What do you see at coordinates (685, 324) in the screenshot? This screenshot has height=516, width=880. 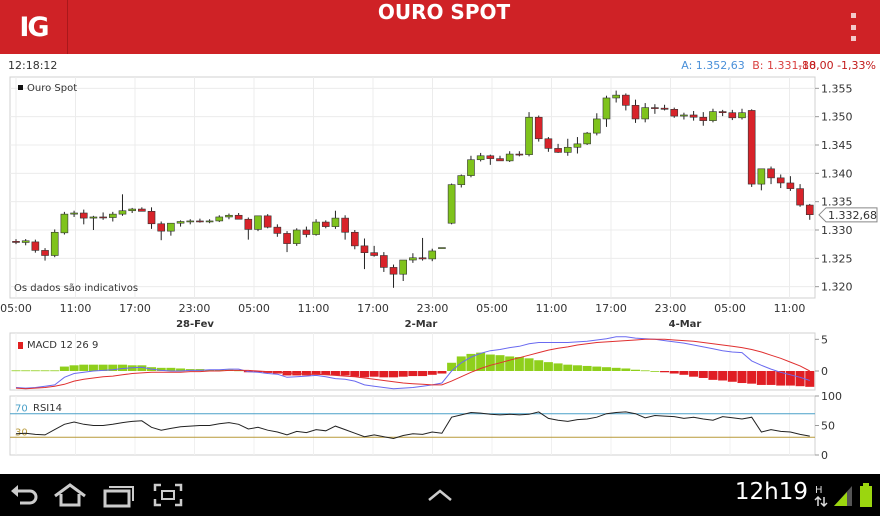 I see `x-date-label: 4-Mar` at bounding box center [685, 324].